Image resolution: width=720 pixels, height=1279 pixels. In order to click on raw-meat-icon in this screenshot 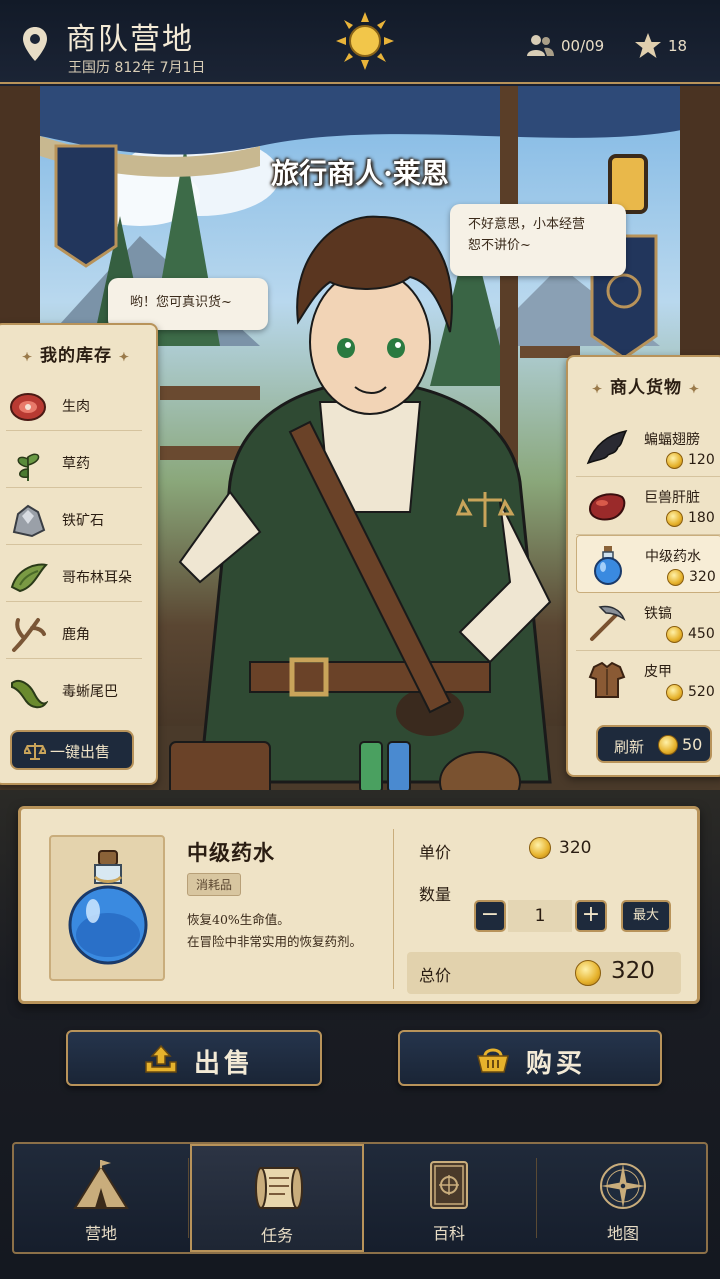, I will do `click(28, 407)`.